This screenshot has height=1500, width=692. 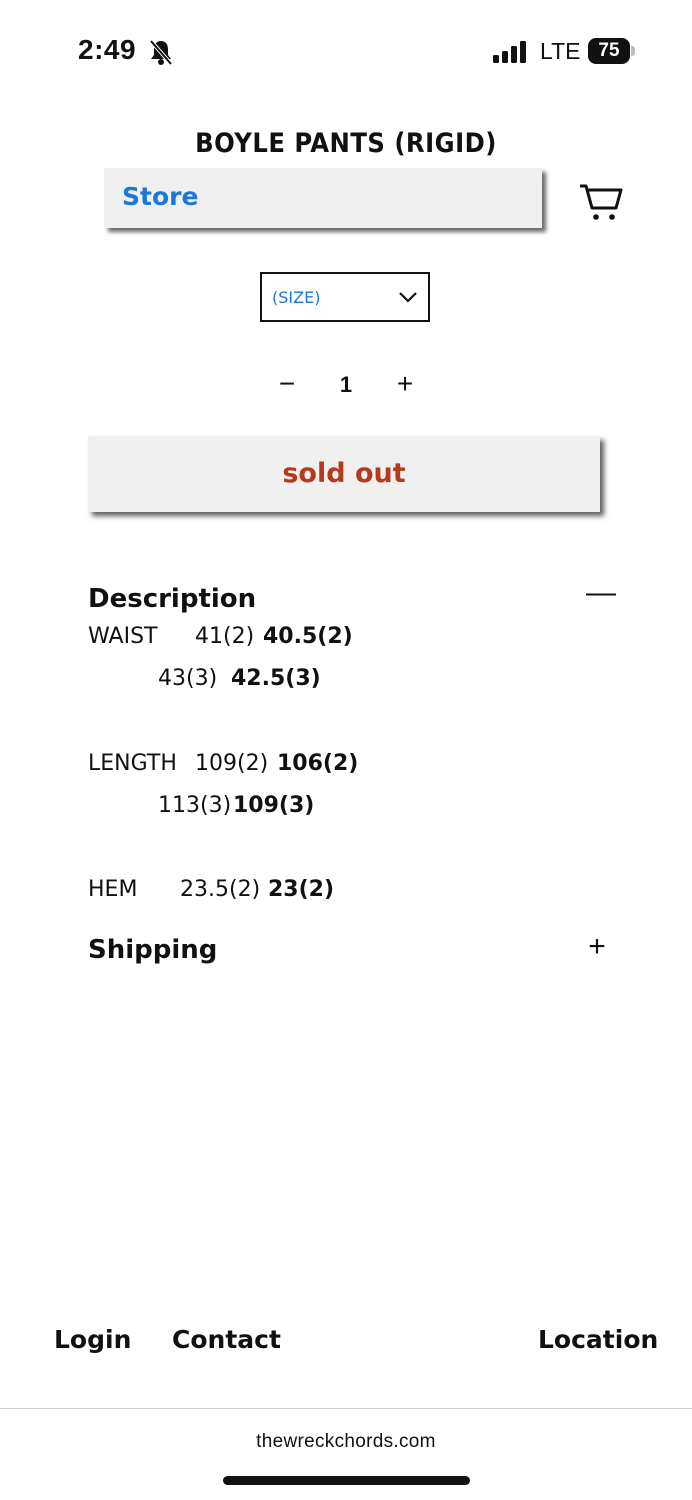 I want to click on quantity-decrease-button: −, so click(x=287, y=384).